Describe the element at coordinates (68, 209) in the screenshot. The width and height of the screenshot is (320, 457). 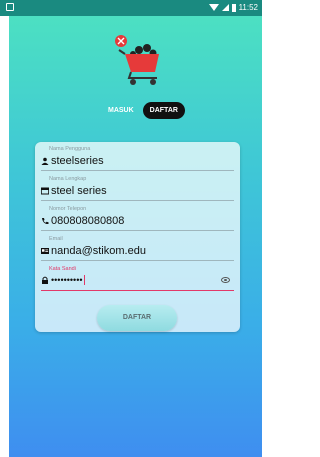
I see `phone-label: Nomor Telepon` at that location.